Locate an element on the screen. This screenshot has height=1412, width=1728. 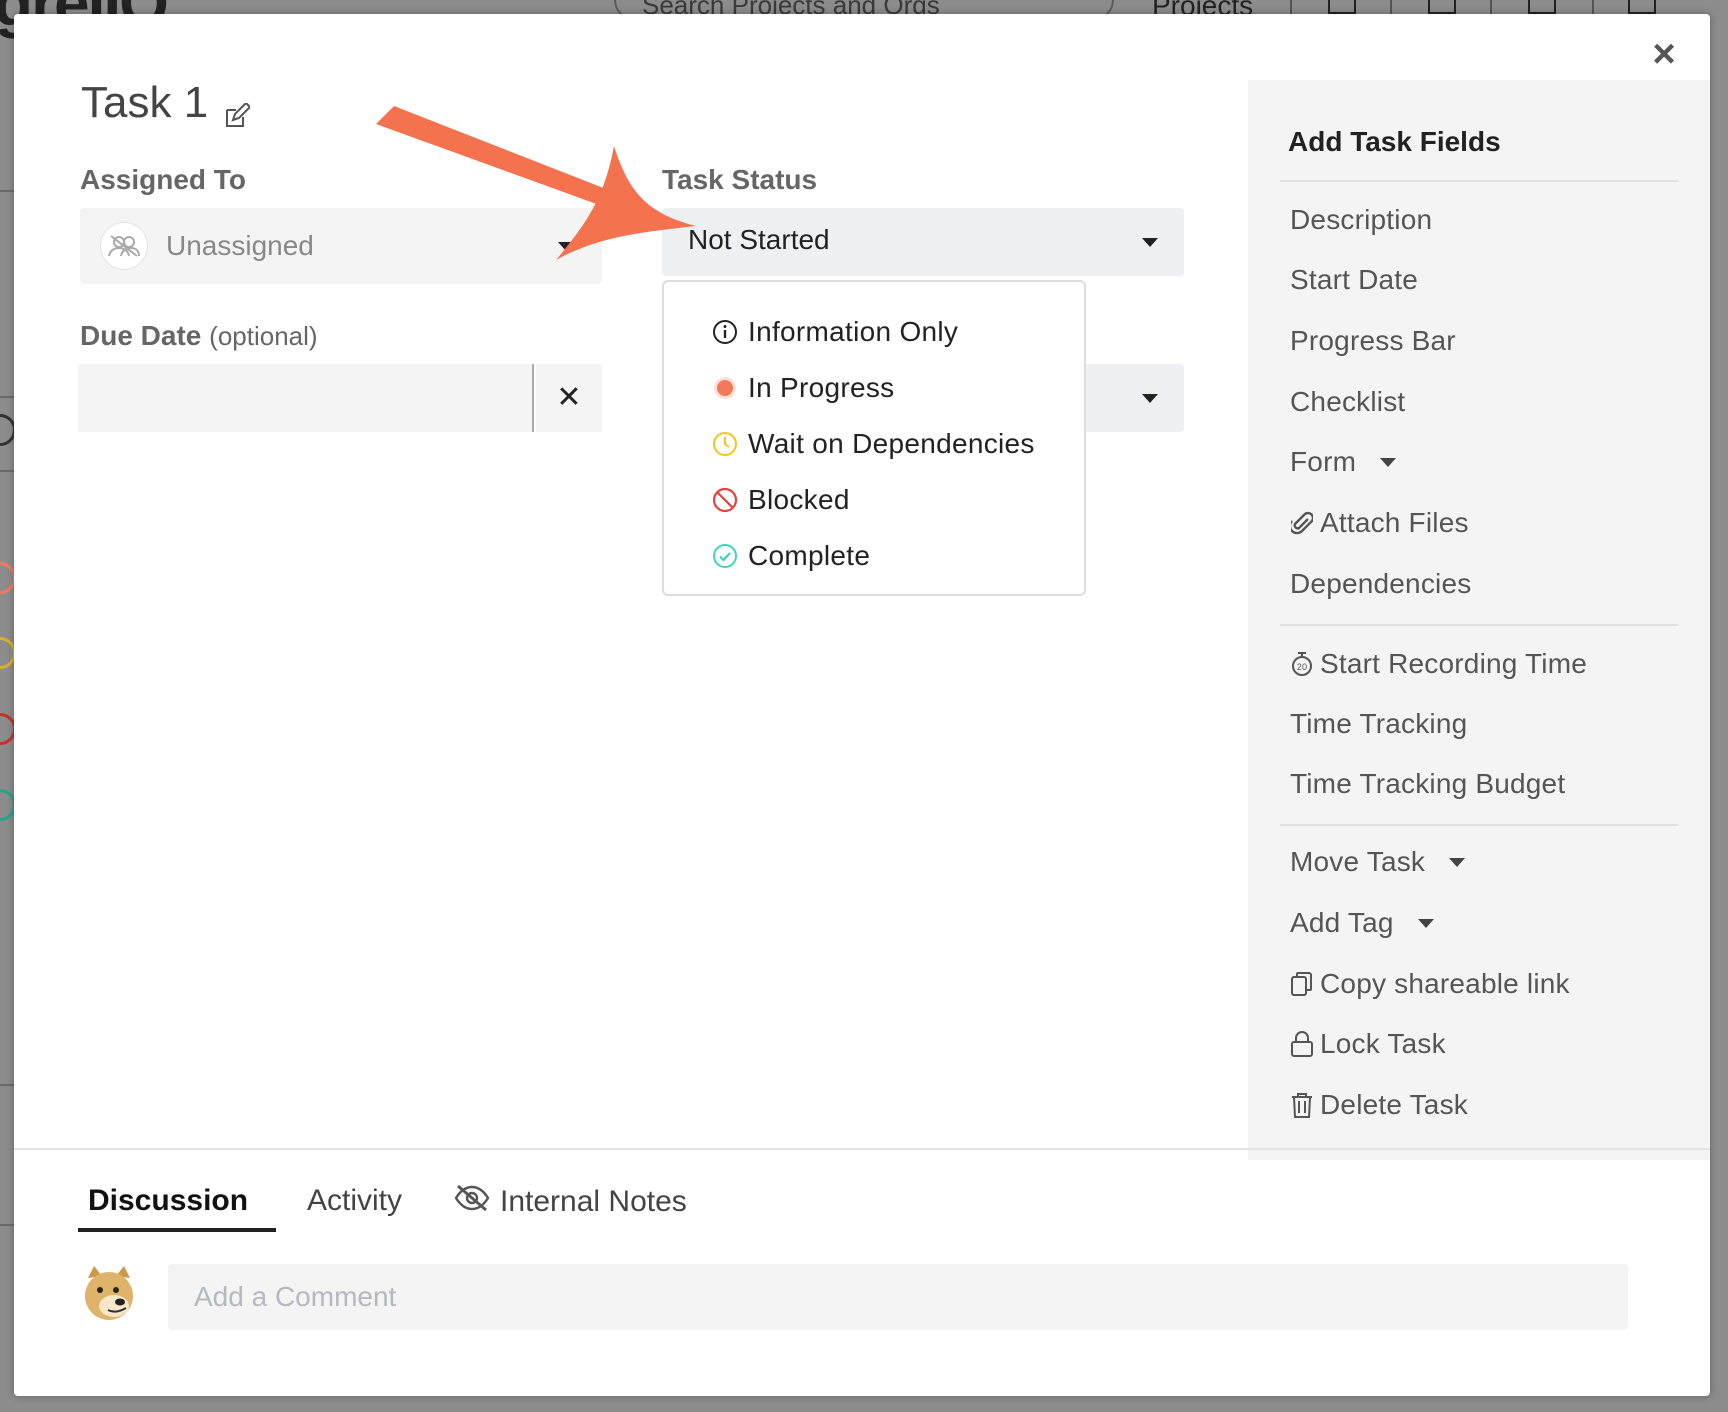
add-description-button: Description is located at coordinates (1361, 220).